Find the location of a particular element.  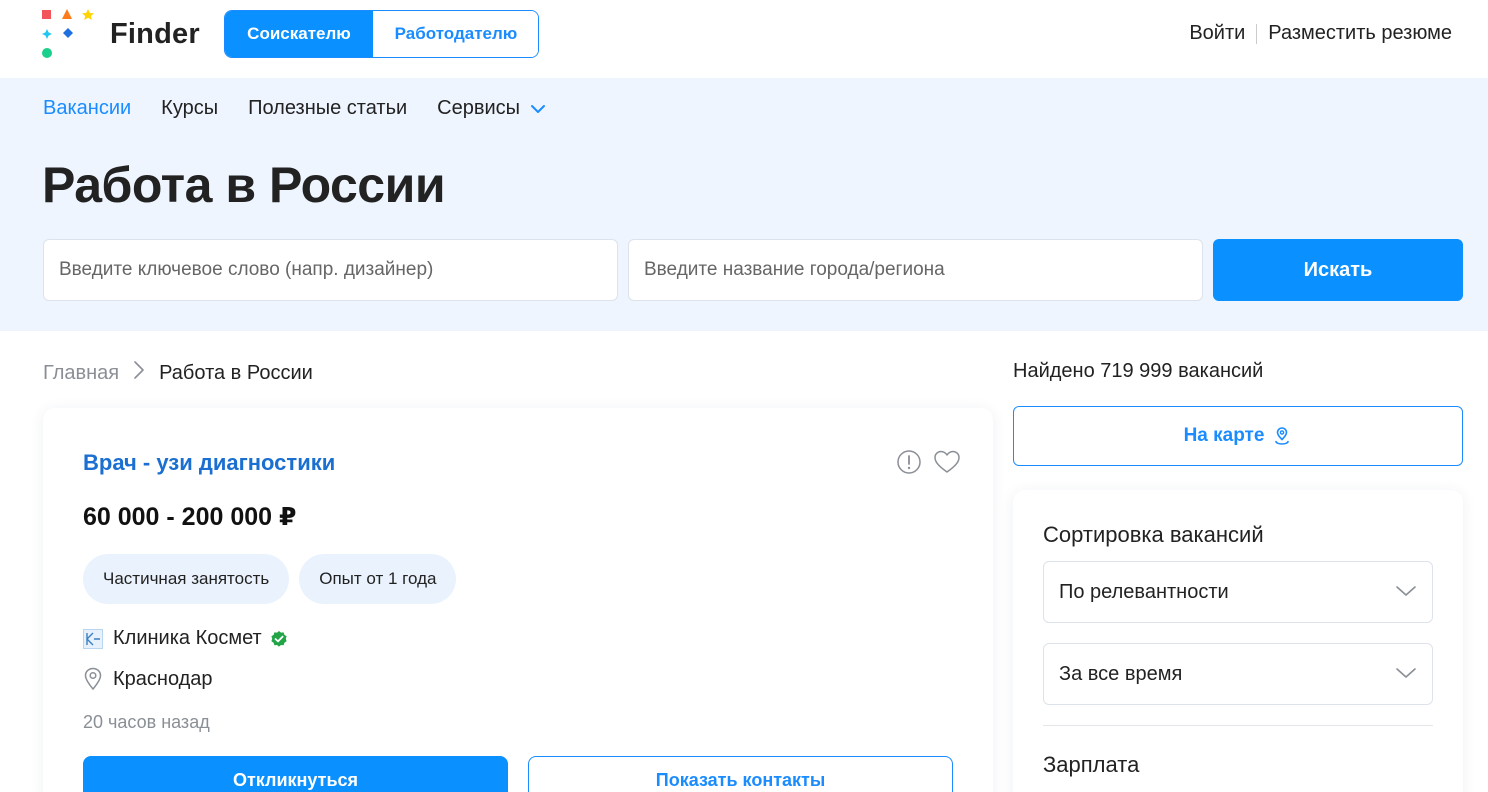

sort-order-select: По релевантности is located at coordinates (1238, 592).